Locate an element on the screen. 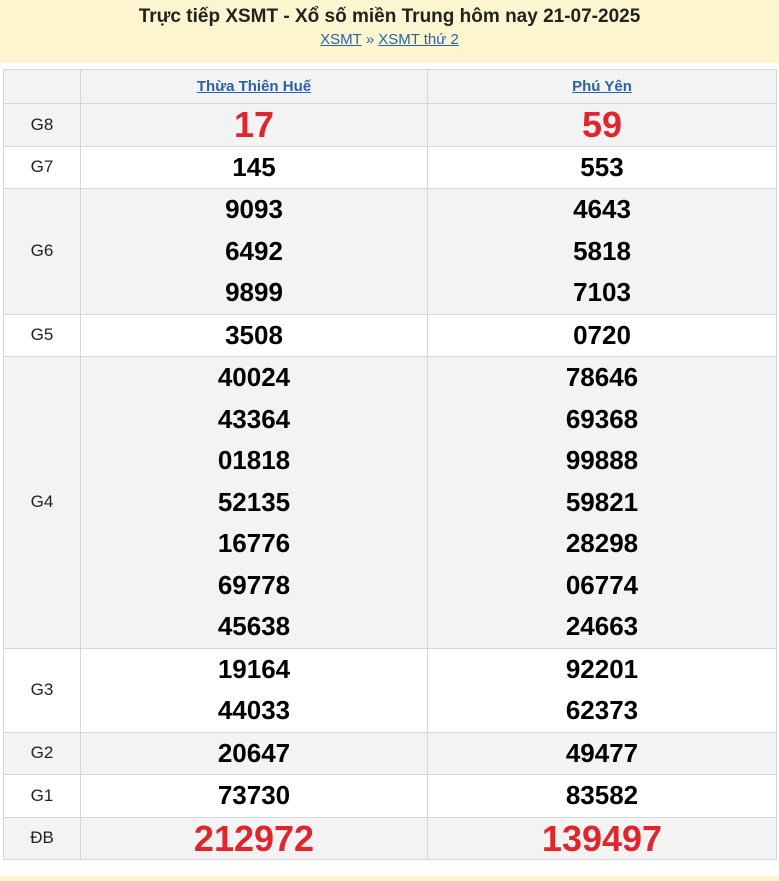 This screenshot has width=779, height=881. prize-label: G3 is located at coordinates (42, 690).